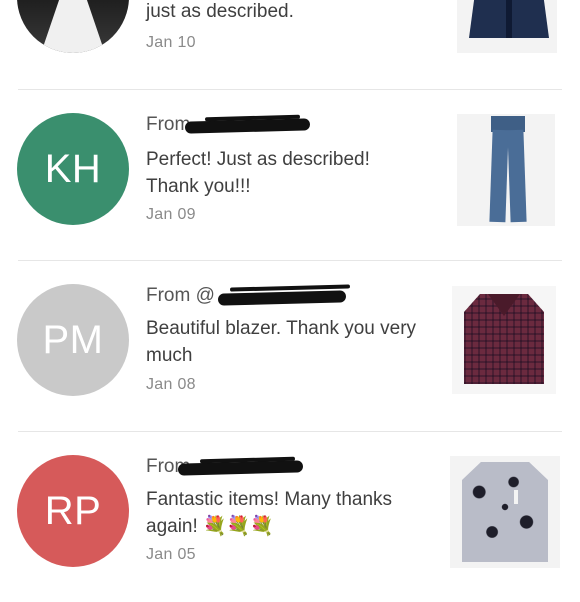  I want to click on avatar-initials: PM, so click(73, 339).